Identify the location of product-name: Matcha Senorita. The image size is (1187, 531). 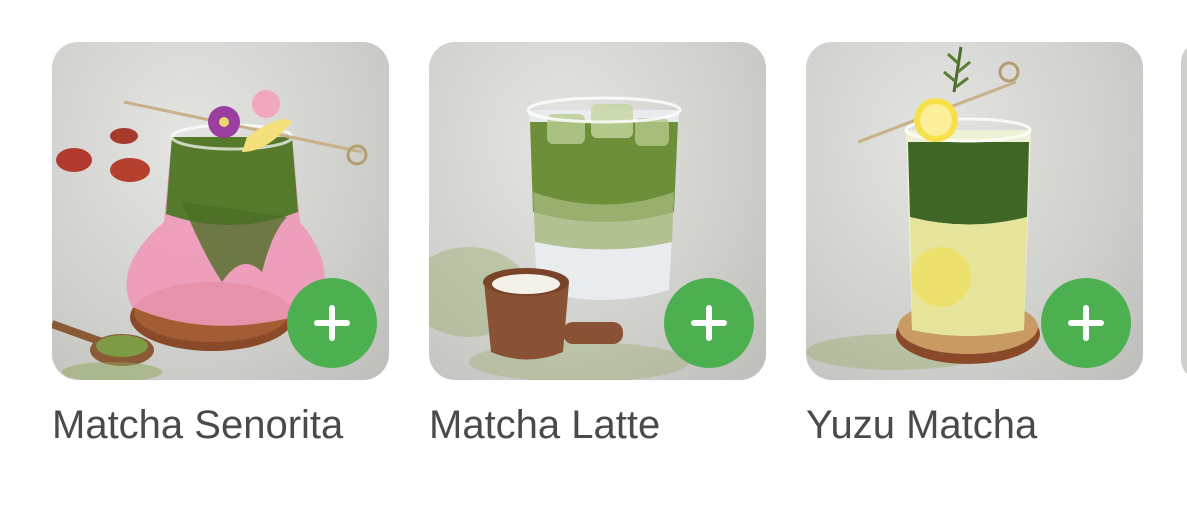
(220, 425).